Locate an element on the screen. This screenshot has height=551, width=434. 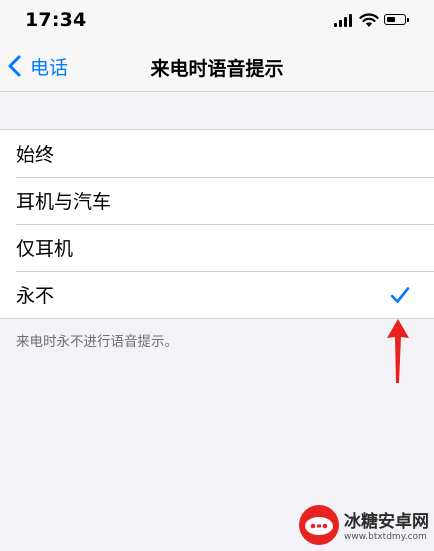
battery-cap is located at coordinates (408, 20).